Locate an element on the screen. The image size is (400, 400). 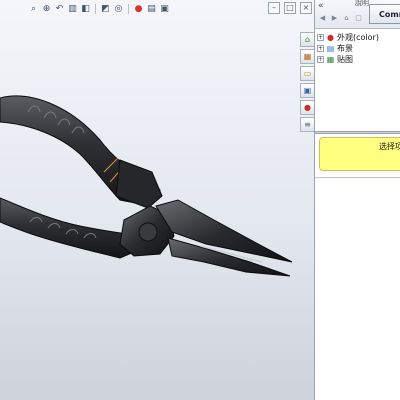
add-icon: ▢ is located at coordinates (358, 17).